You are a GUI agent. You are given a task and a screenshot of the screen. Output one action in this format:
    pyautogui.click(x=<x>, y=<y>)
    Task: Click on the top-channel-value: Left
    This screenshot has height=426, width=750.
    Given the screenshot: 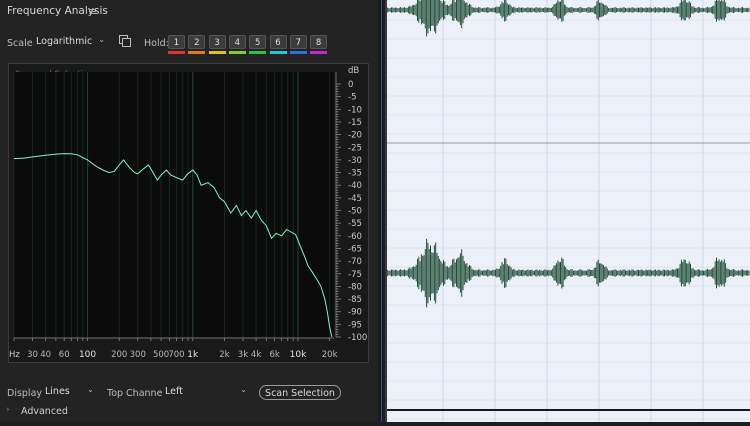 What is the action you would take?
    pyautogui.click(x=174, y=391)
    